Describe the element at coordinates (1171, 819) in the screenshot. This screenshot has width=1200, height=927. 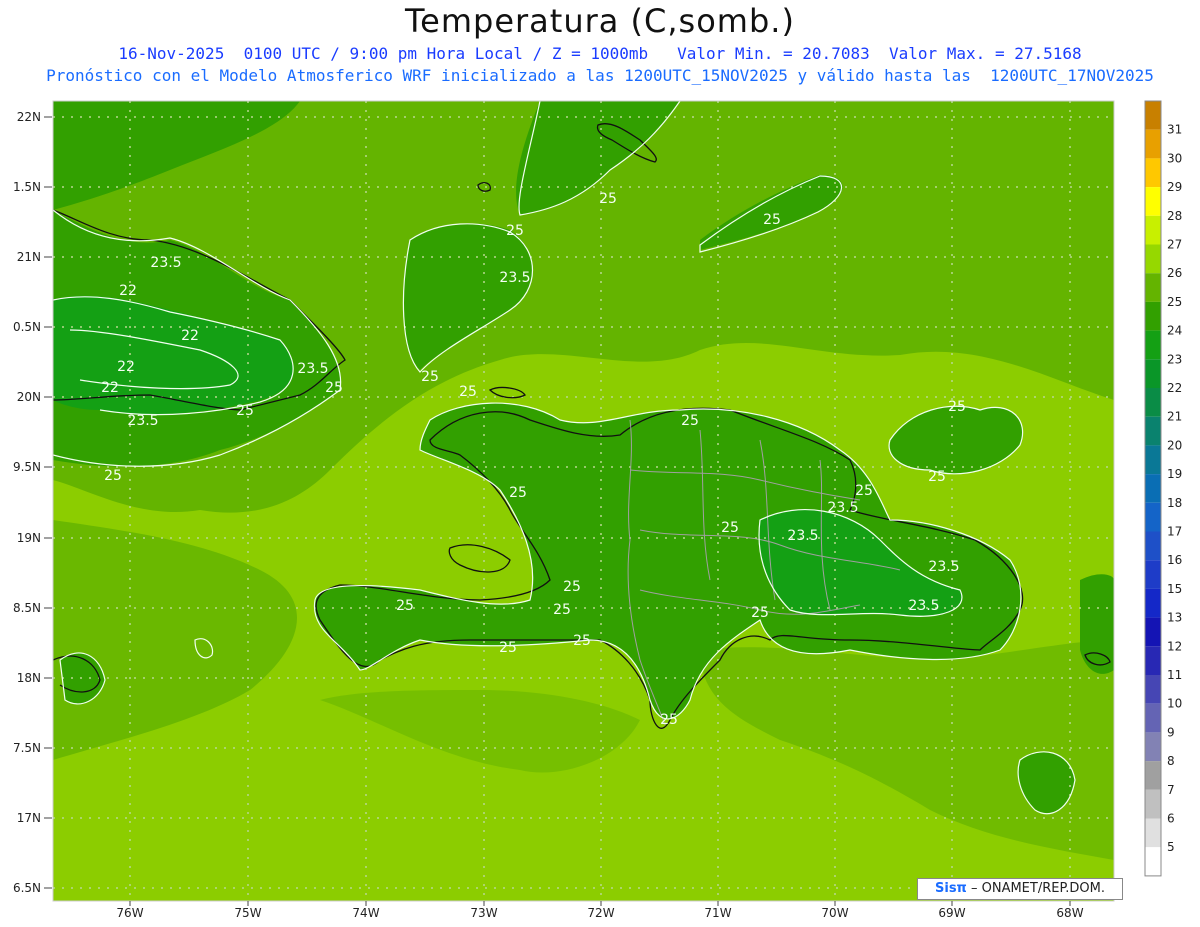
I see `colorbar-label: 6` at that location.